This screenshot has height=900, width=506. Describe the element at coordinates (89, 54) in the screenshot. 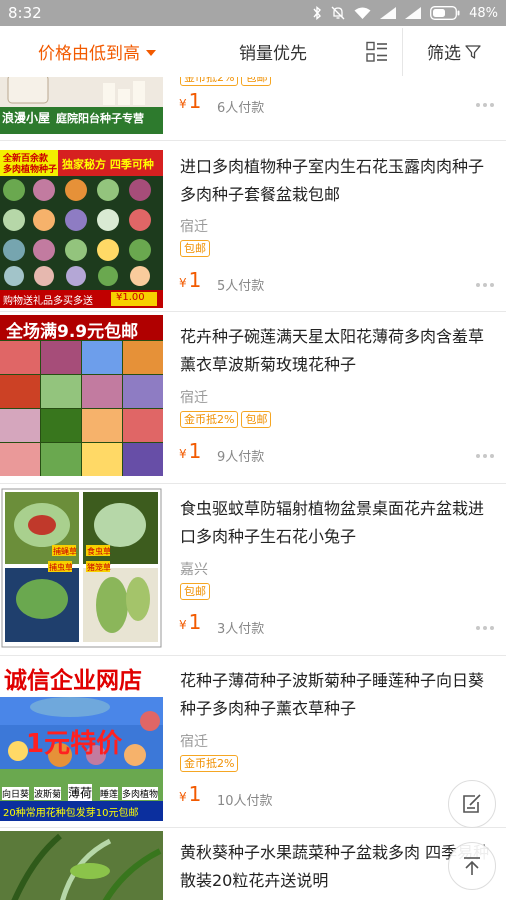

I see `sort-price-label: 价格由低到高` at that location.